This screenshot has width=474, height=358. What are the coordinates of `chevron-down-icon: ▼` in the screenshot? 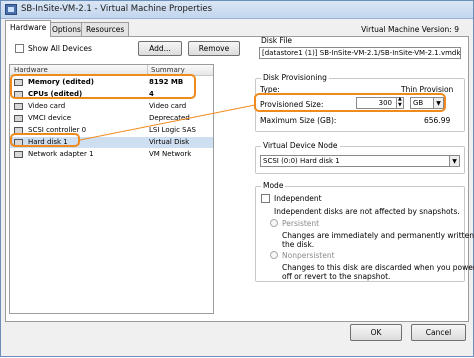 It's located at (454, 161).